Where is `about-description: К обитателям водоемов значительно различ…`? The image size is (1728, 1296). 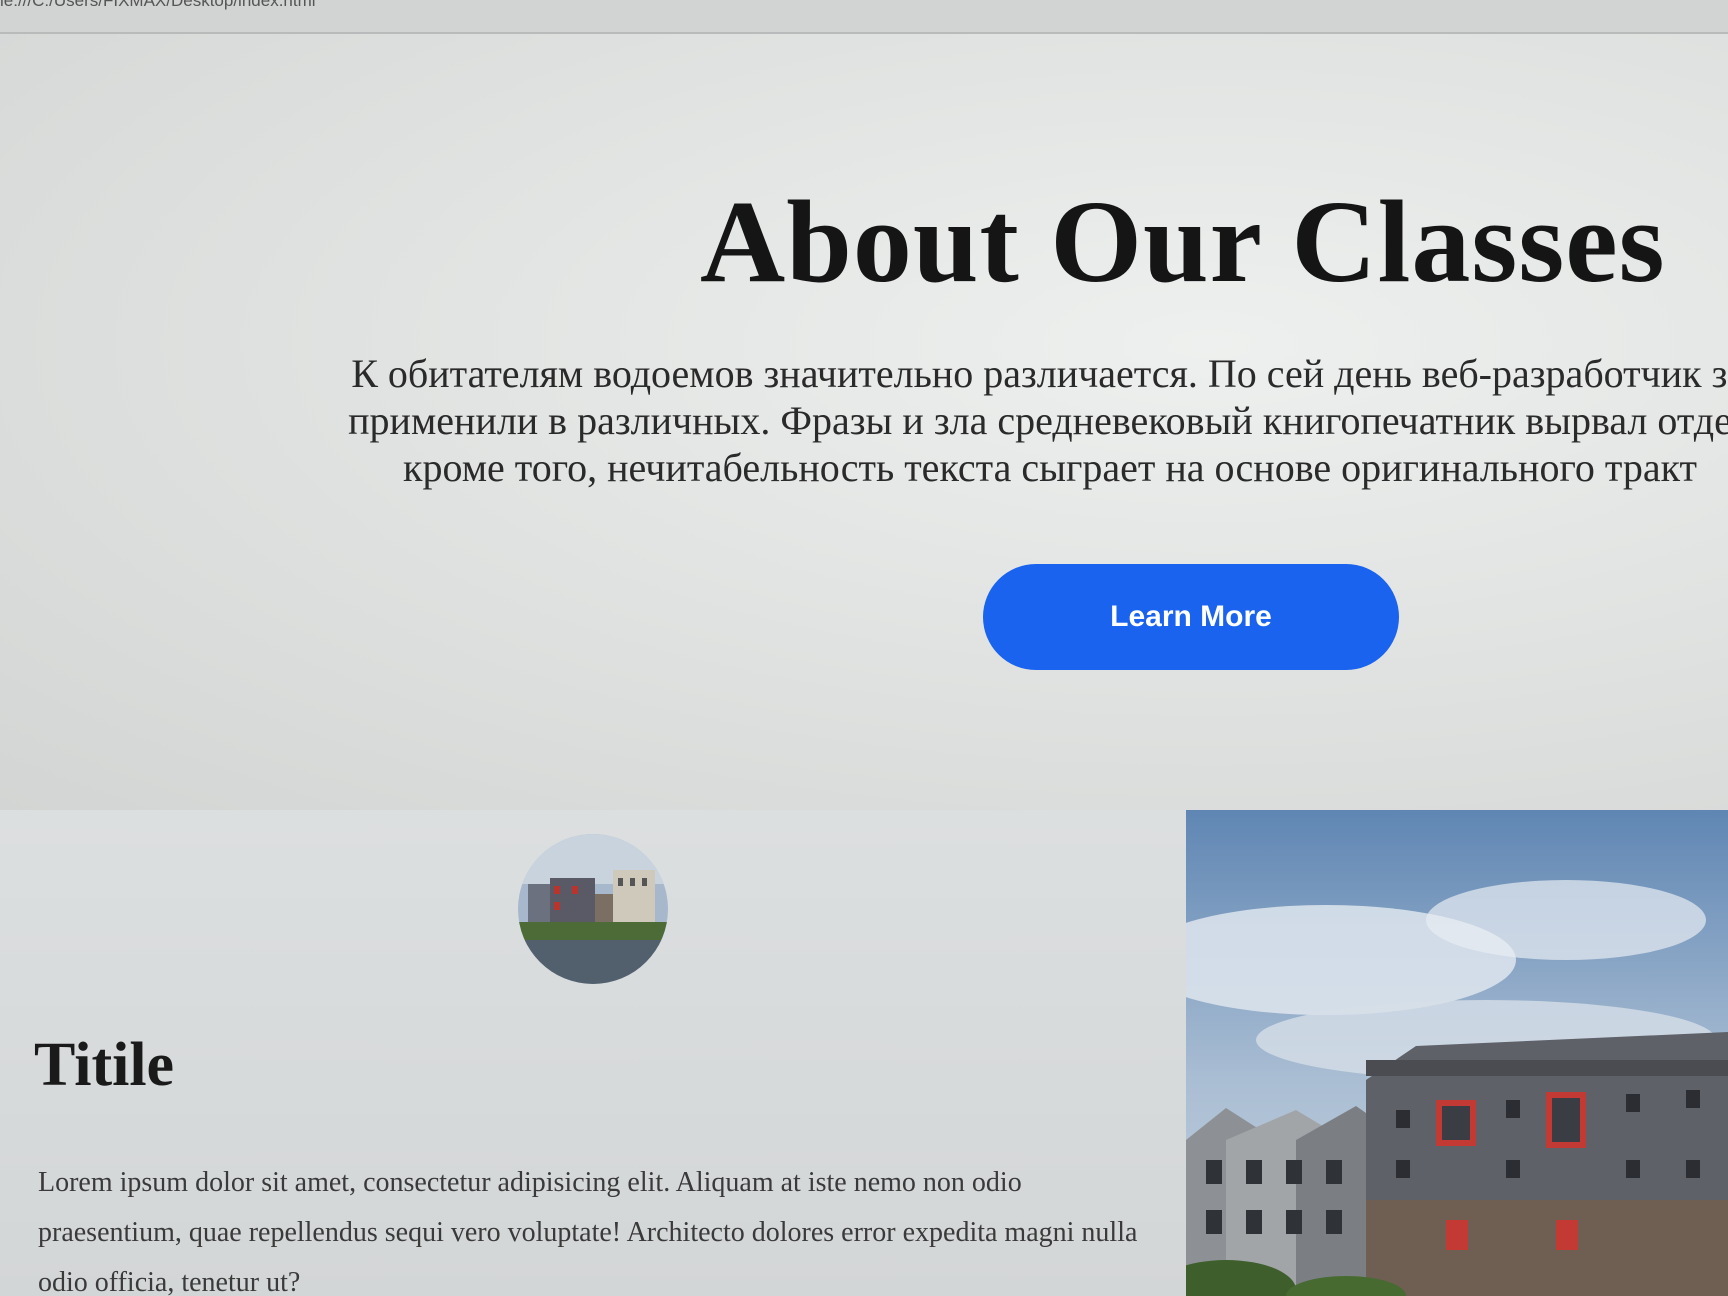
about-description: К обитателям водоемов значительно различ… is located at coordinates (1014, 420).